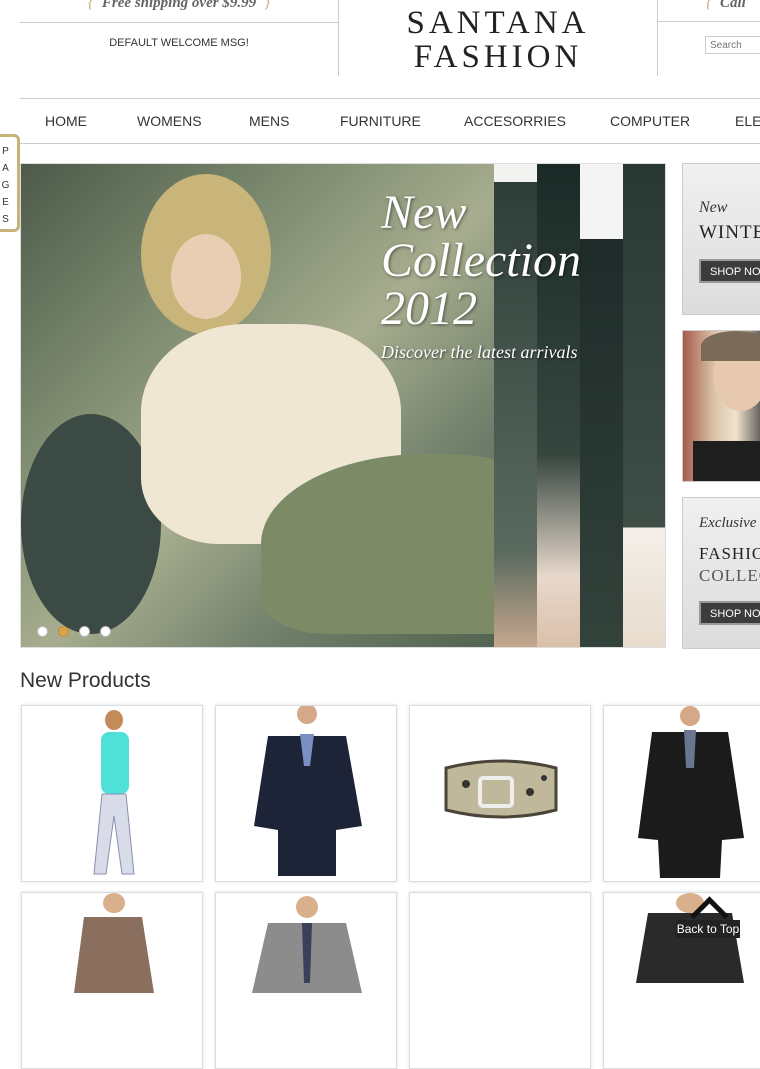 Image resolution: width=760 pixels, height=1069 pixels. Describe the element at coordinates (498, 57) in the screenshot. I see `logo-line2: FASHION` at that location.